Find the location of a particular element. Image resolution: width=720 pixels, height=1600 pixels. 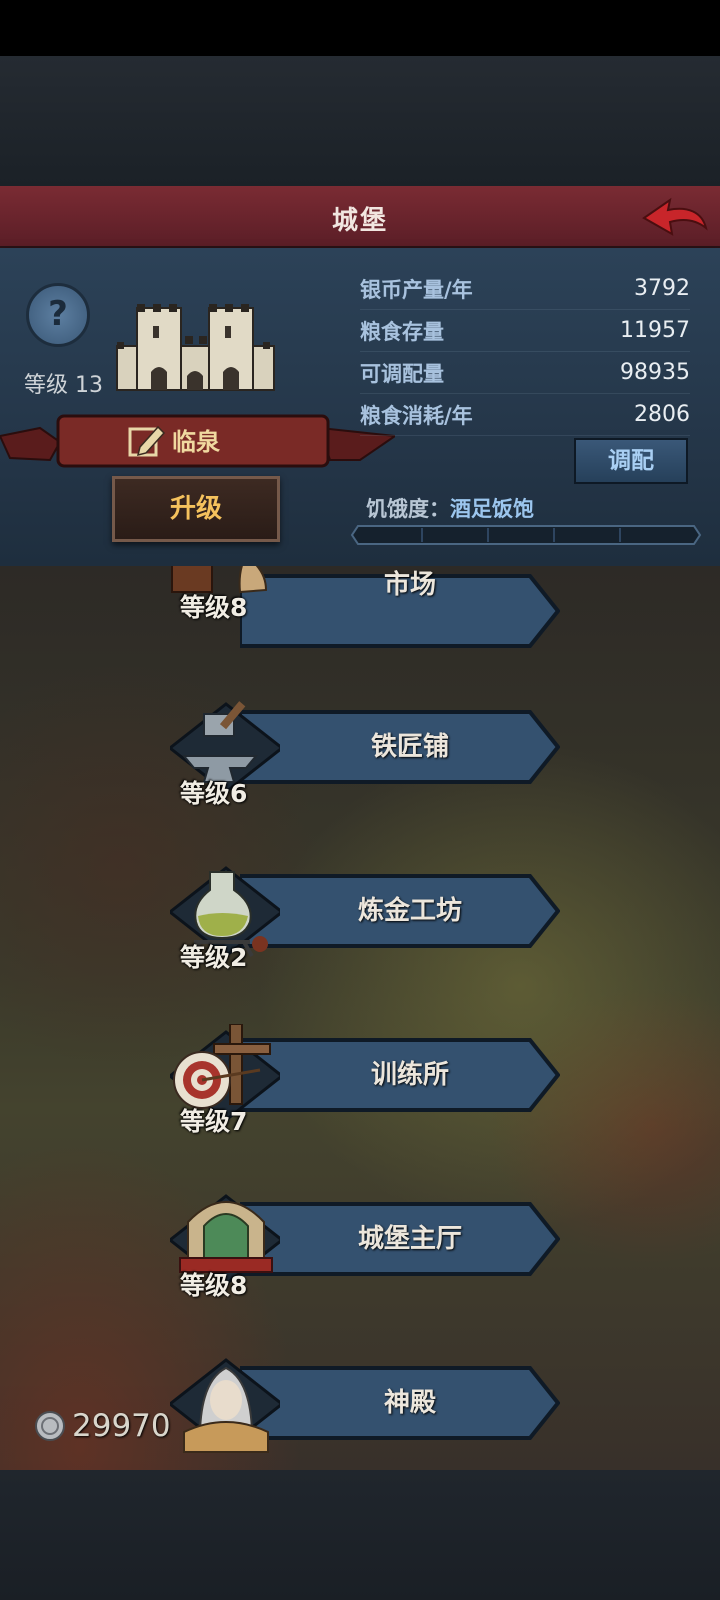

building-level: 等级2 is located at coordinates (214, 957).